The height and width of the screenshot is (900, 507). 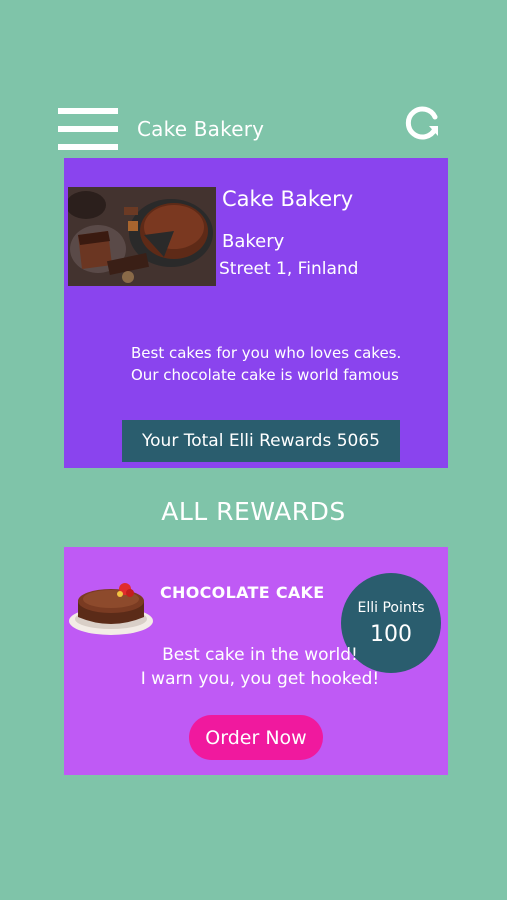 I want to click on refresh-icon, so click(x=422, y=123).